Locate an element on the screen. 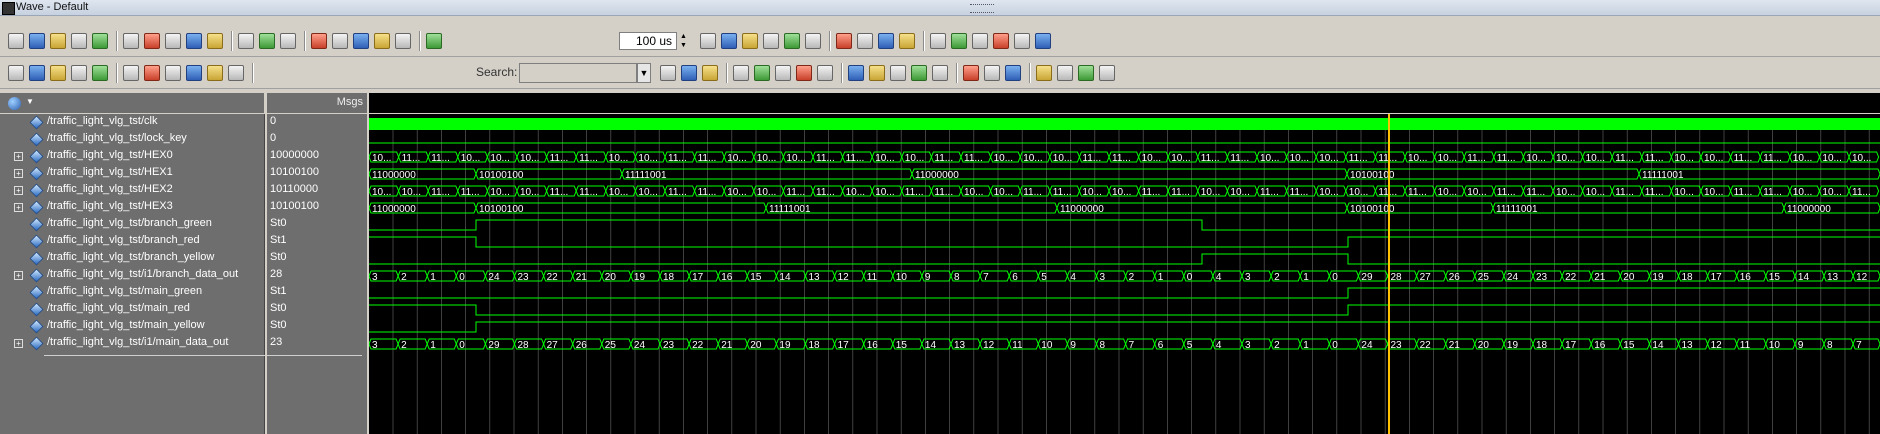  save-icon is located at coordinates (58, 41).